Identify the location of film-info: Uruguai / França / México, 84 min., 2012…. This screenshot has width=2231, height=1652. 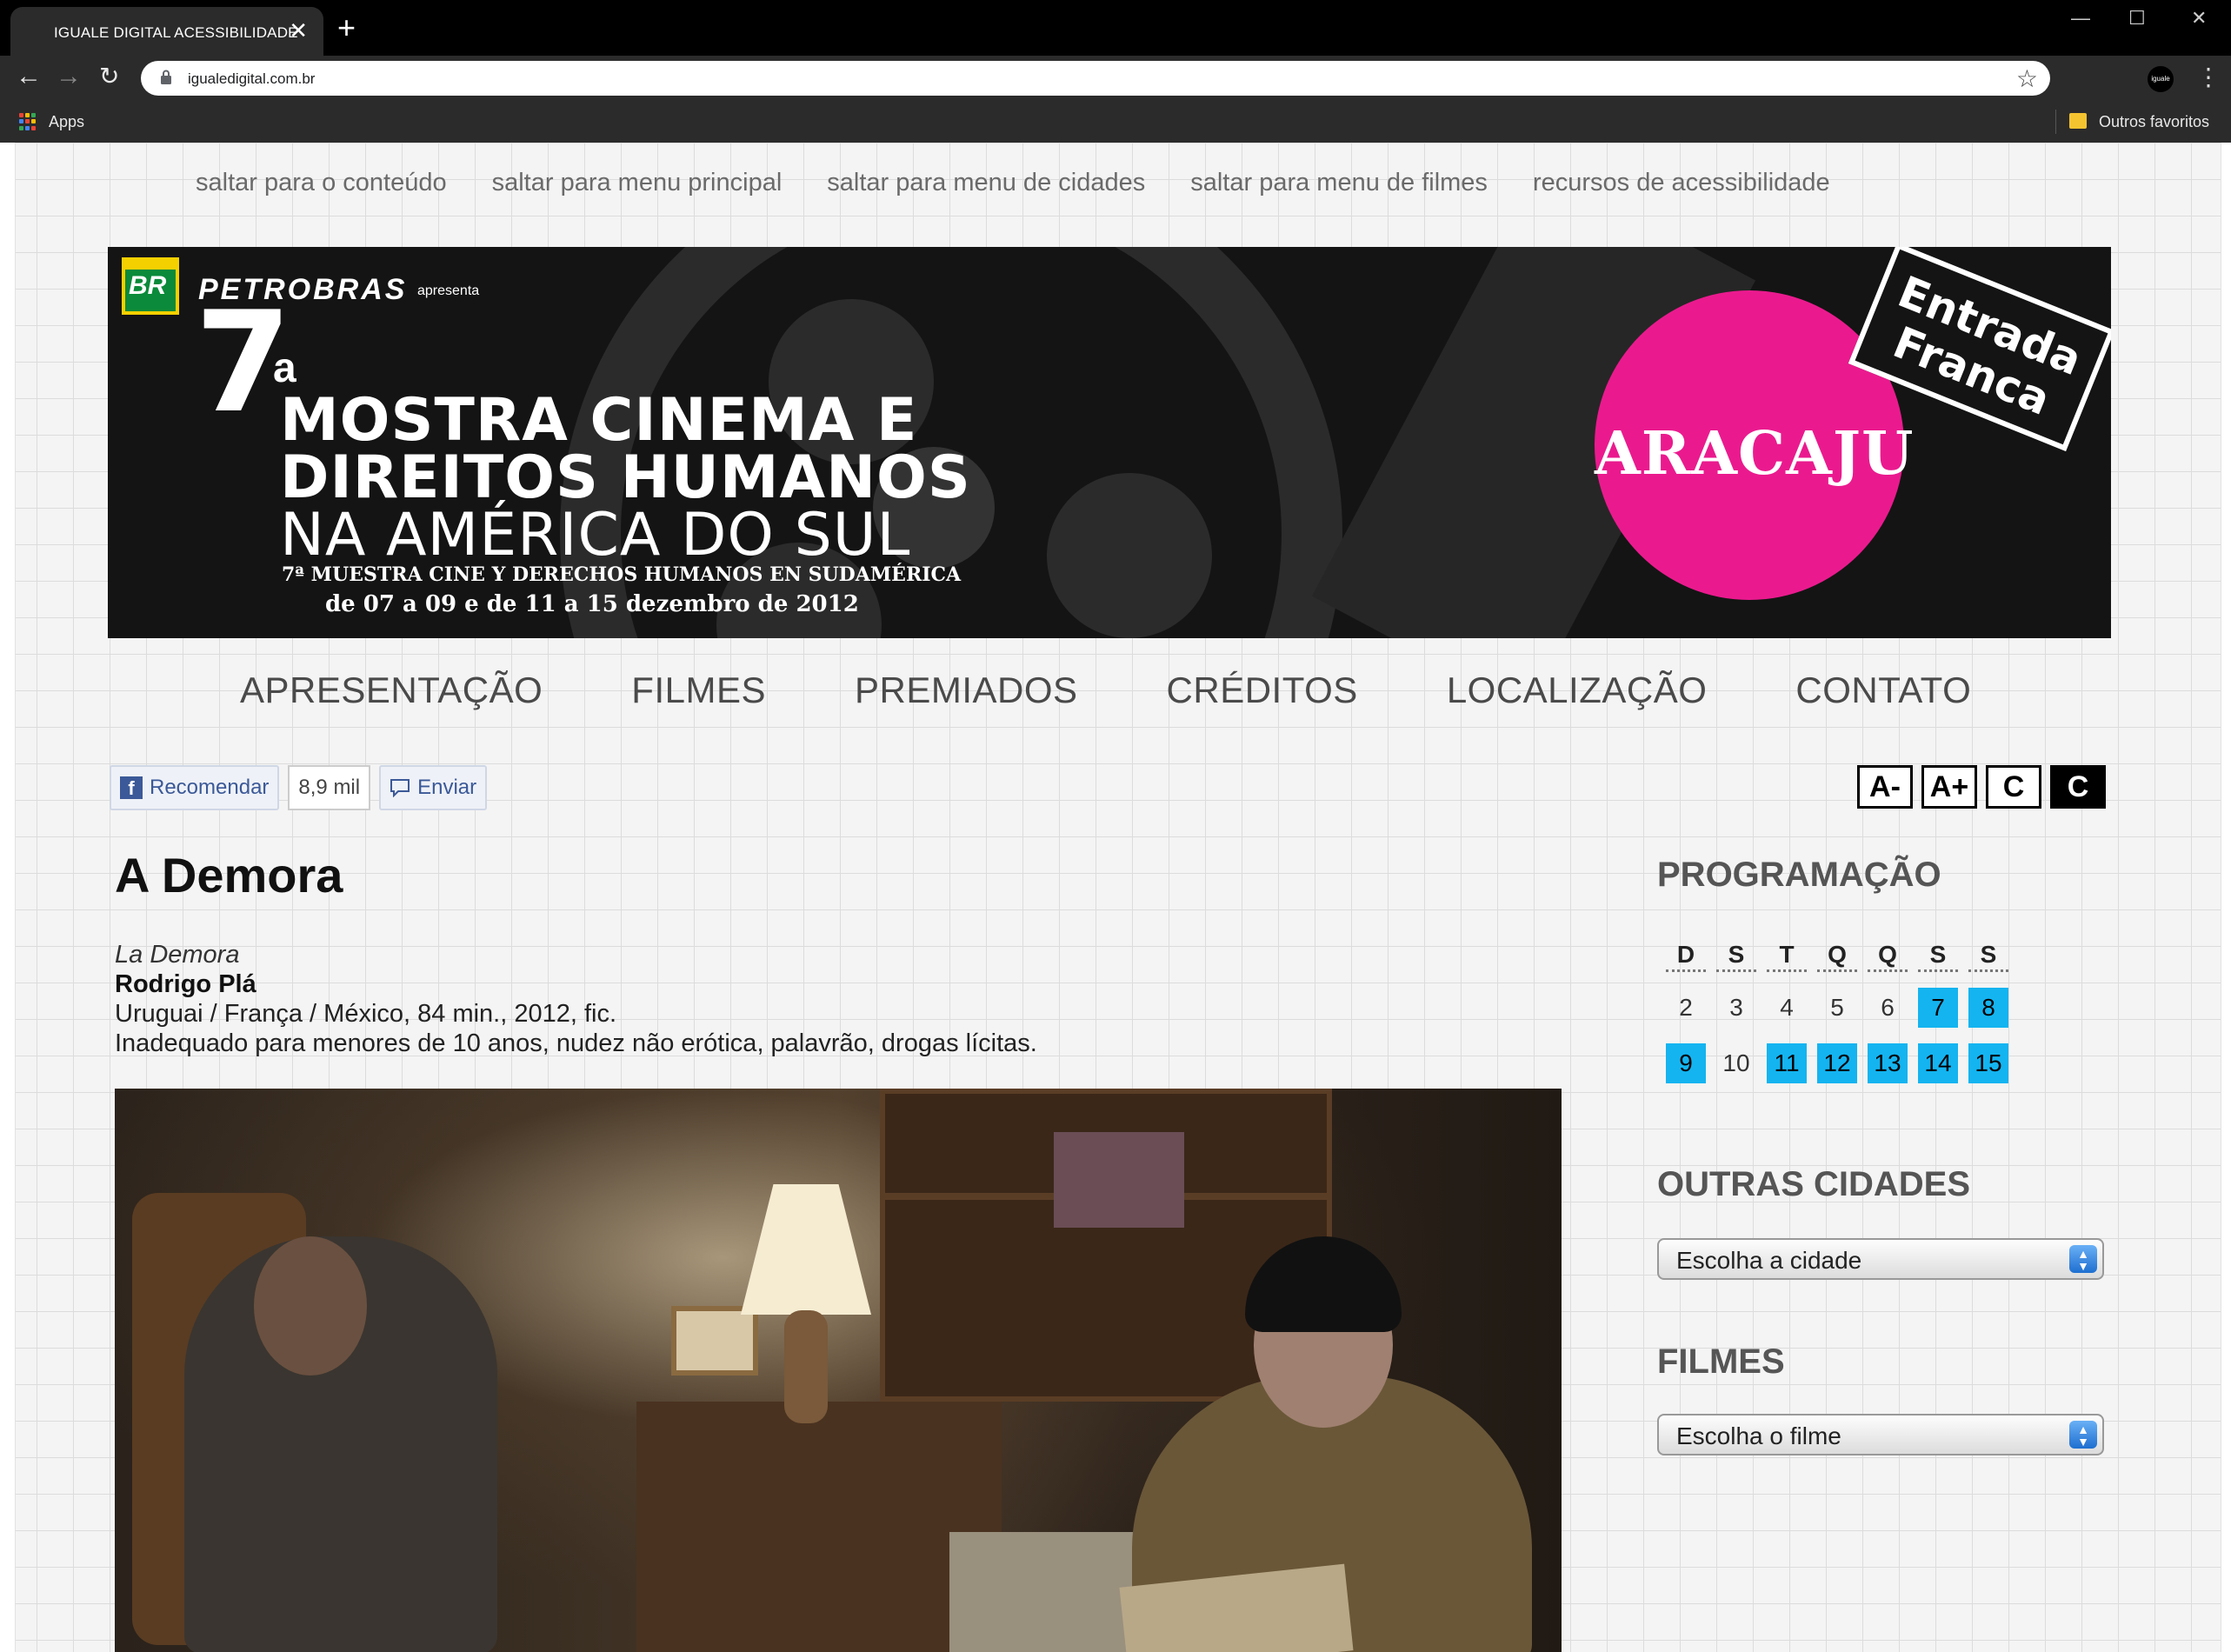
(366, 1014).